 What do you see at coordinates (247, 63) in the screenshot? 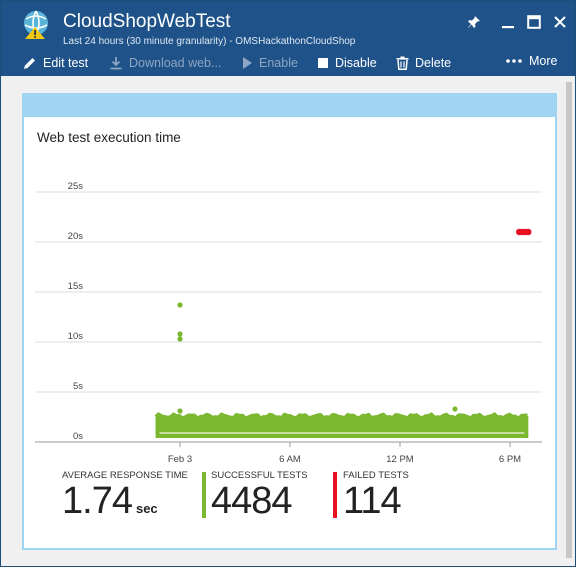
I see `play-icon` at bounding box center [247, 63].